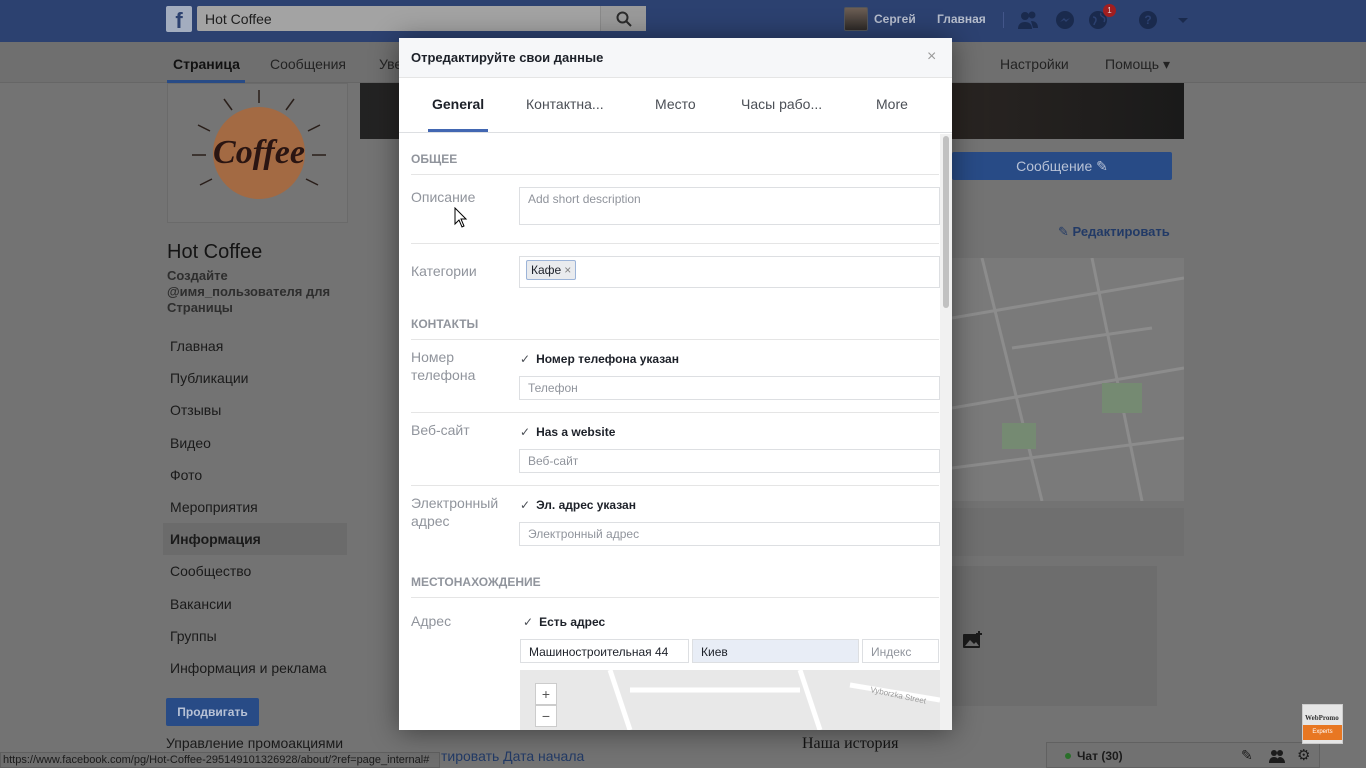  I want to click on dialog-title: Отредактируйте свои данные, so click(507, 57).